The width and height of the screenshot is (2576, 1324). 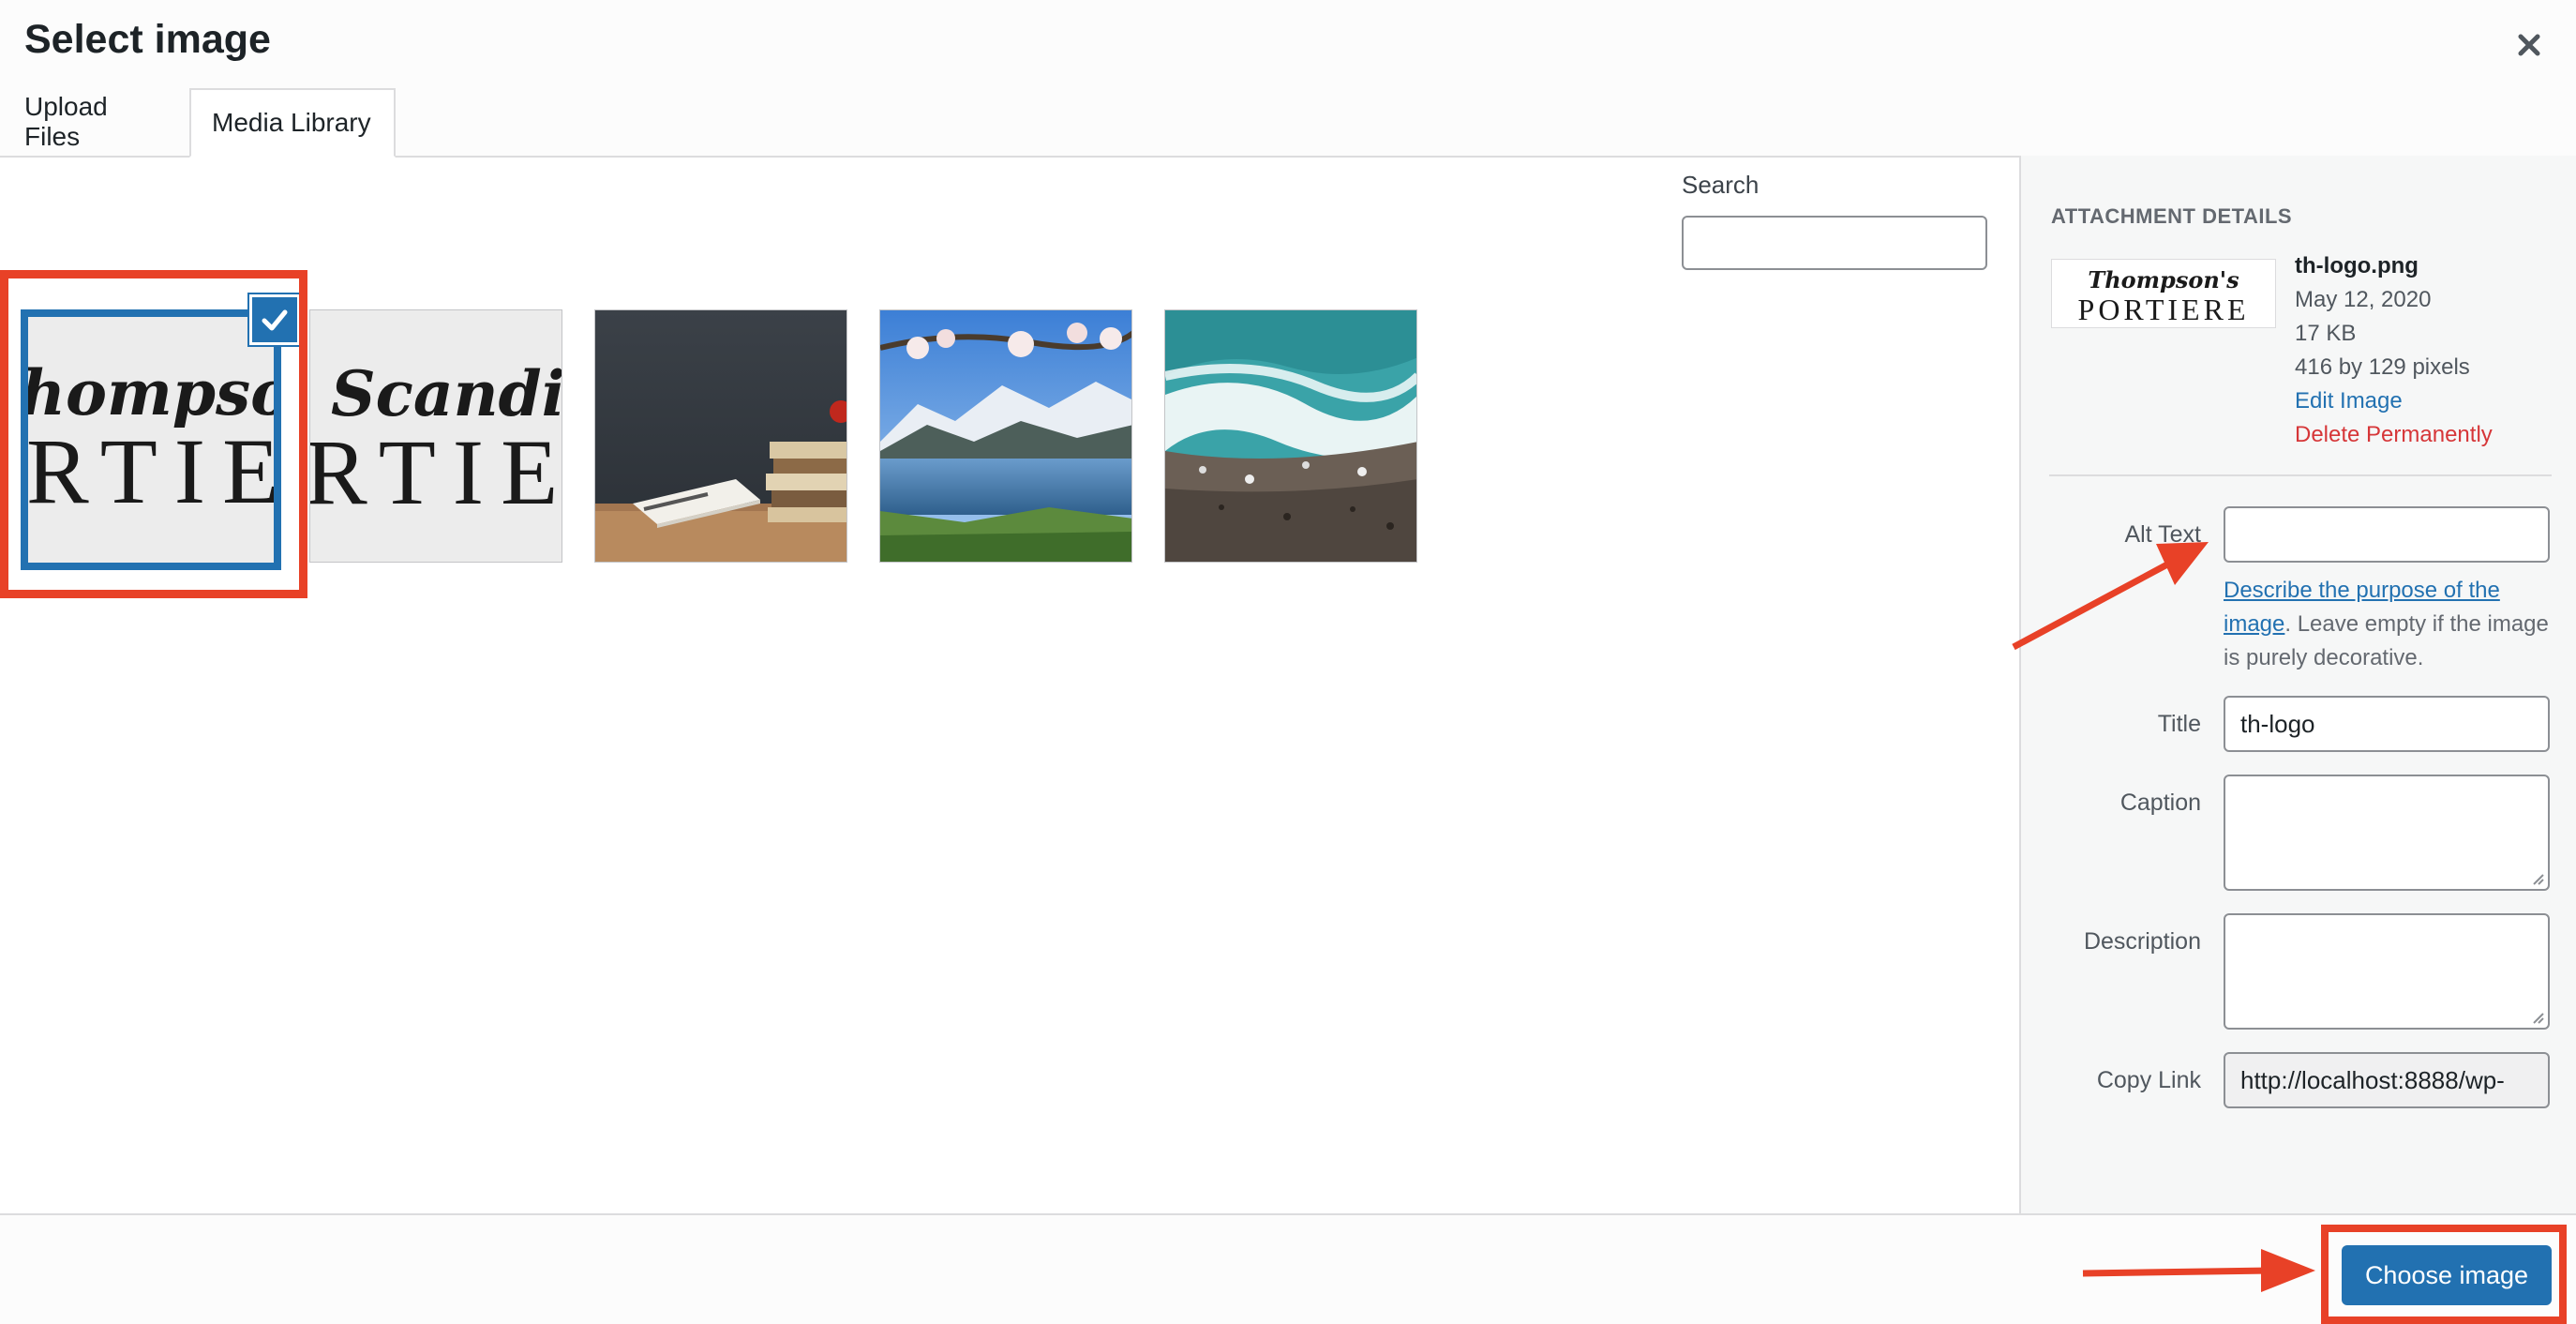 I want to click on ocean-photo-image, so click(x=1291, y=436).